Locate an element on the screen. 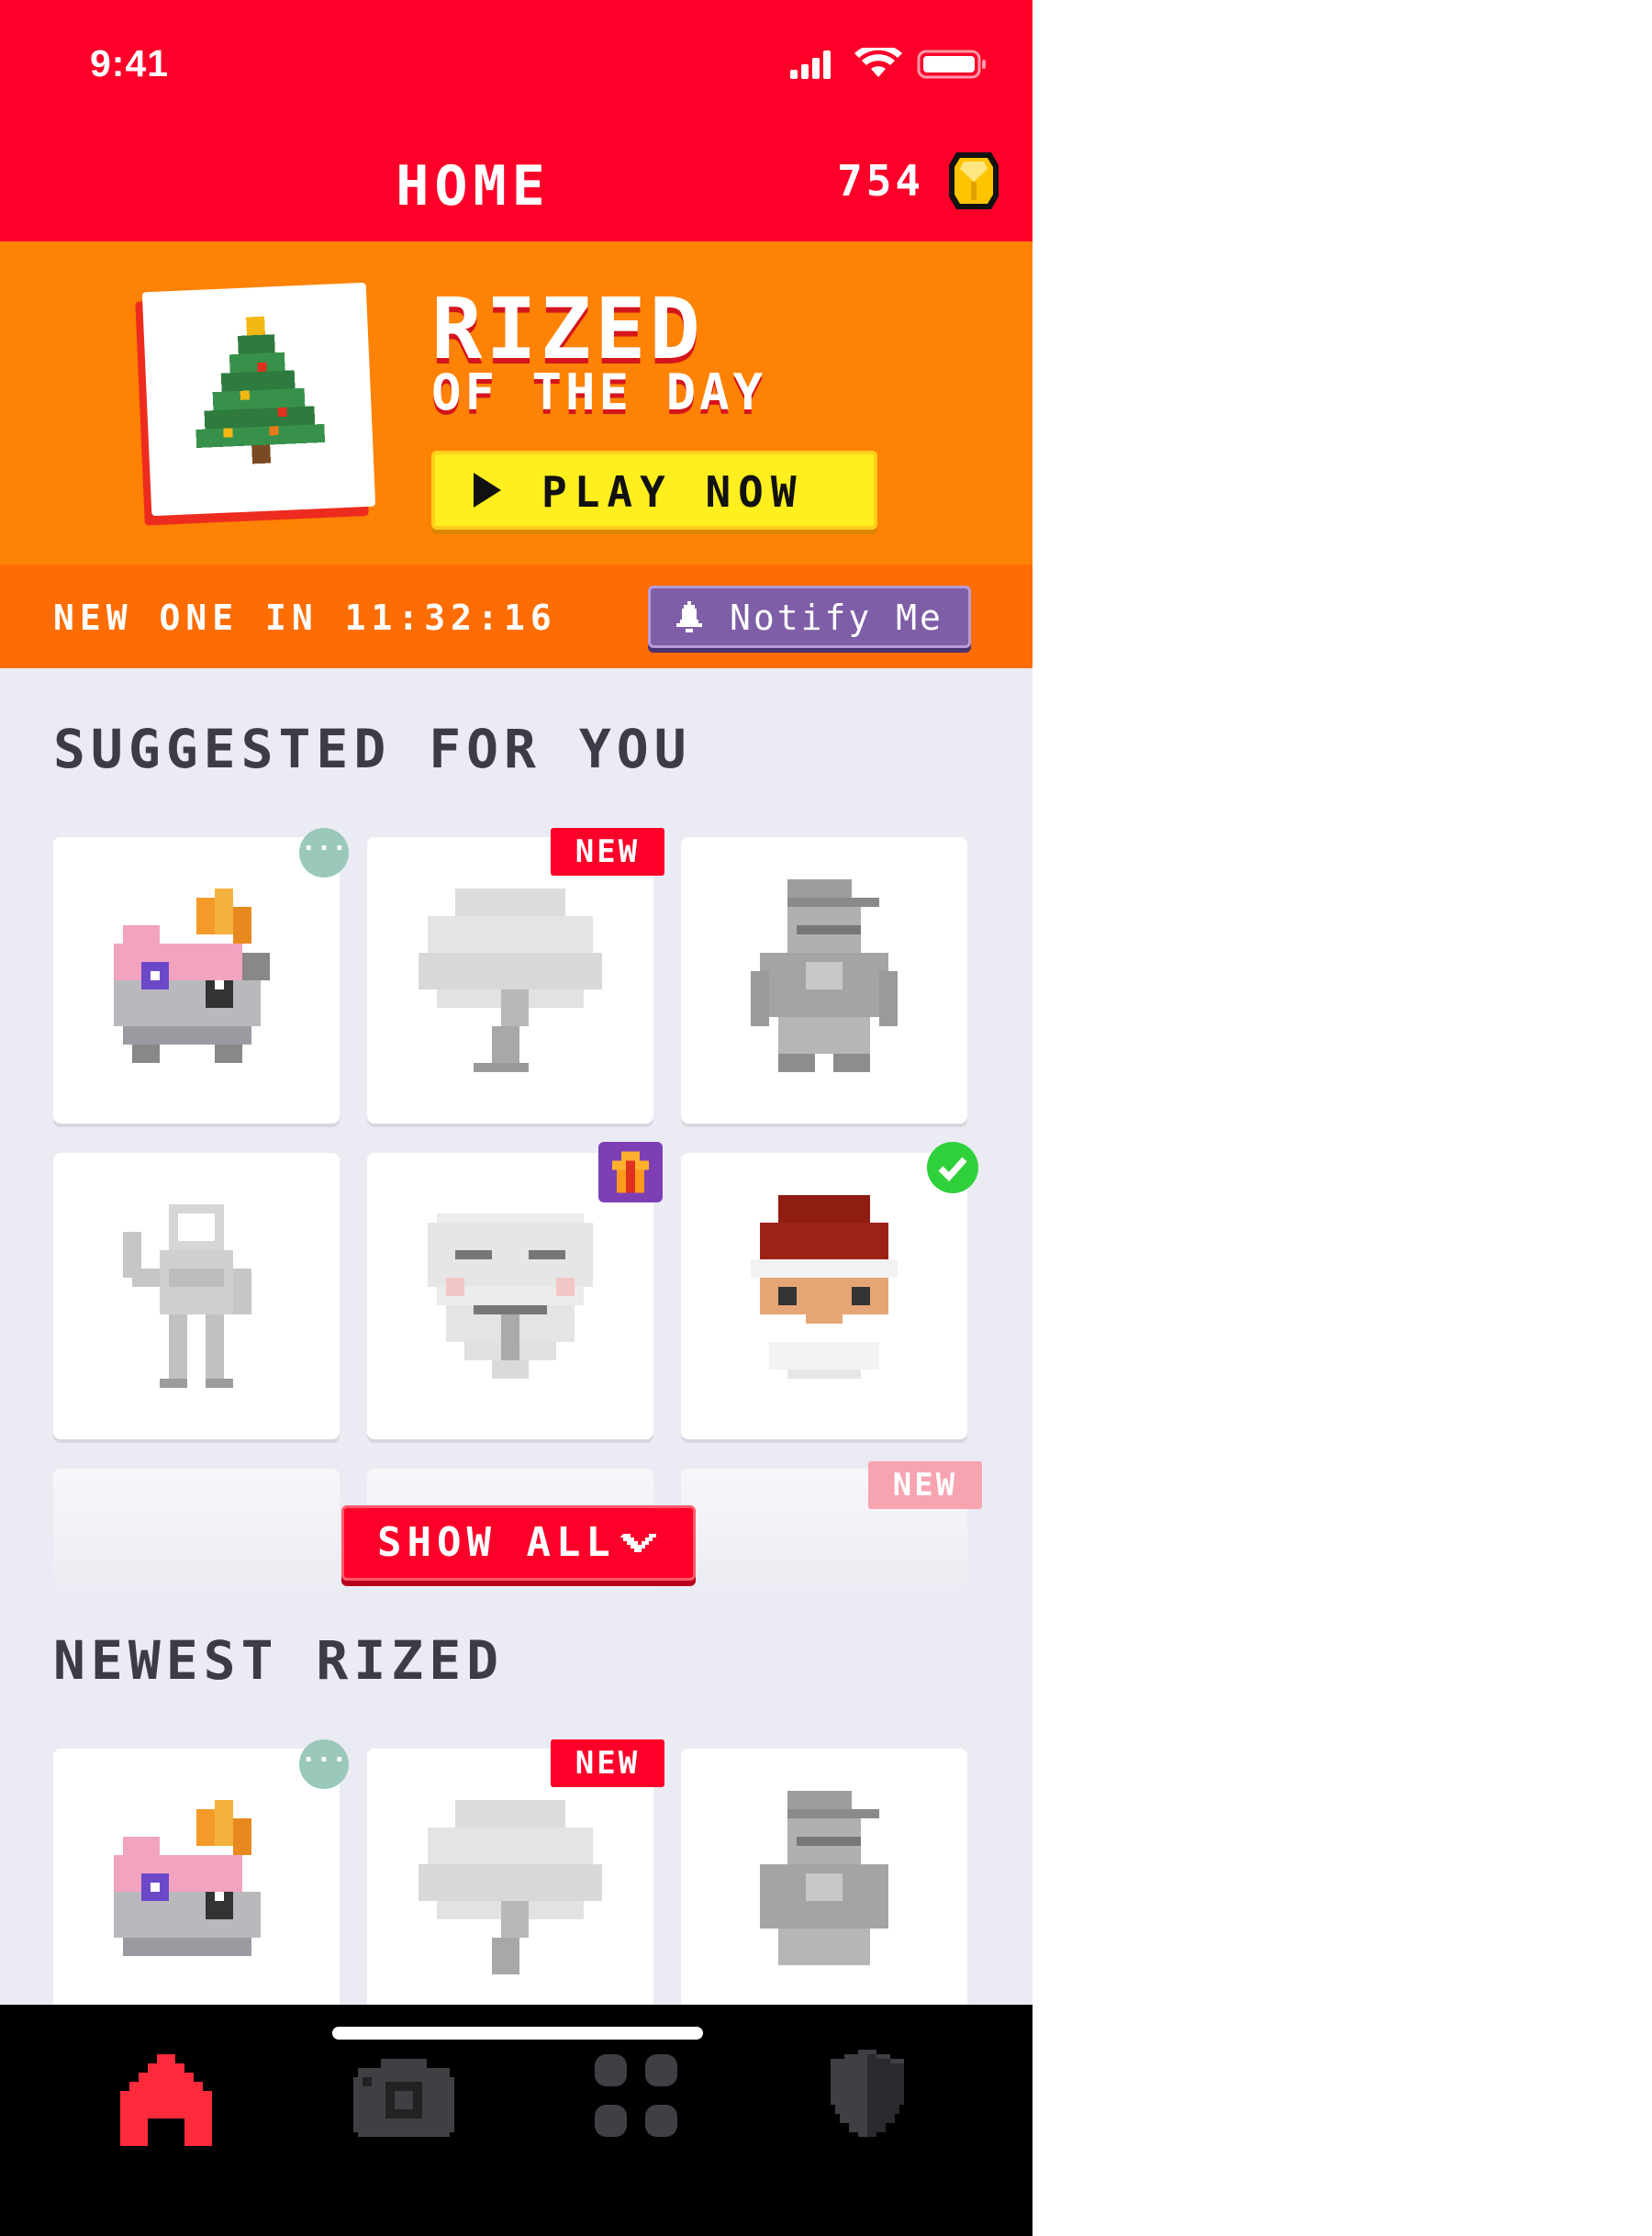 This screenshot has height=2236, width=1652. notify-me-button: Notify Me is located at coordinates (810, 617).